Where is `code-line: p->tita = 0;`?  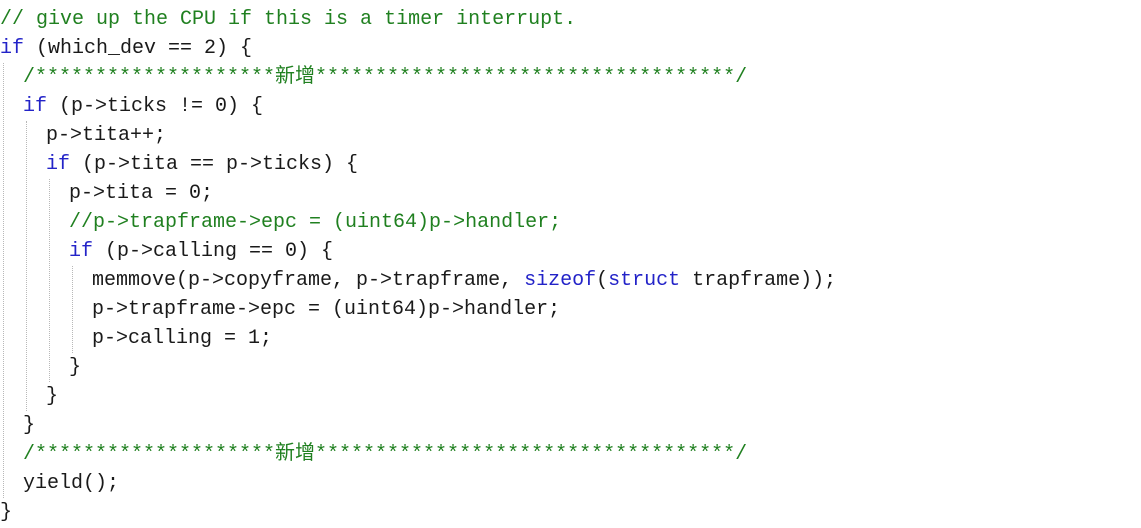 code-line: p->tita = 0; is located at coordinates (141, 193).